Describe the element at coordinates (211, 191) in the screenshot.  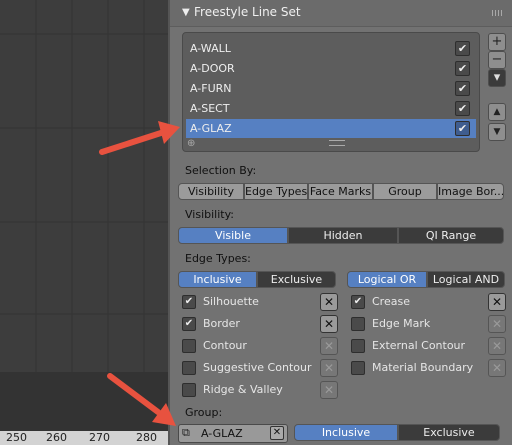
I see `tab-visibility: Visibility` at that location.